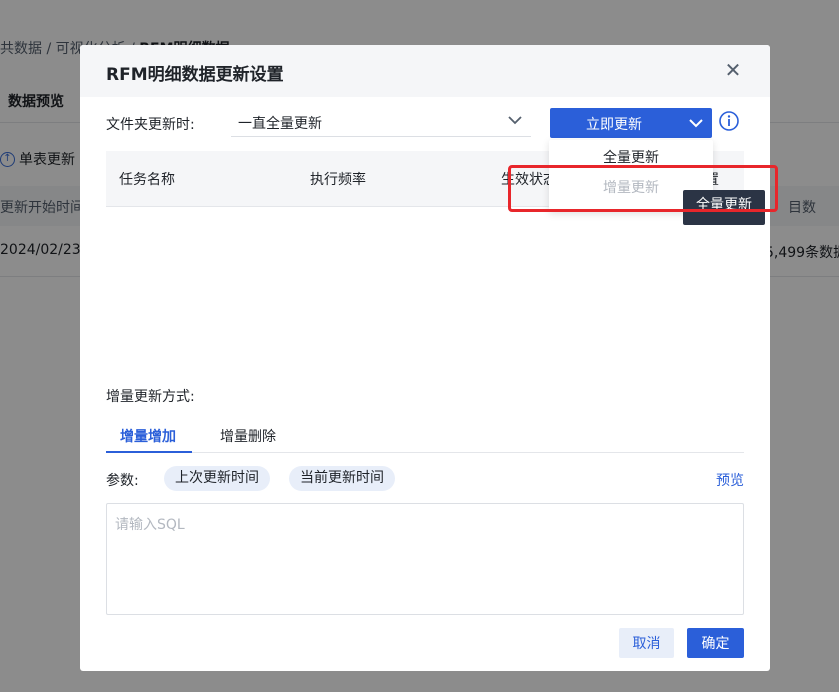 The height and width of the screenshot is (692, 839). I want to click on close-icon: ✕, so click(733, 70).